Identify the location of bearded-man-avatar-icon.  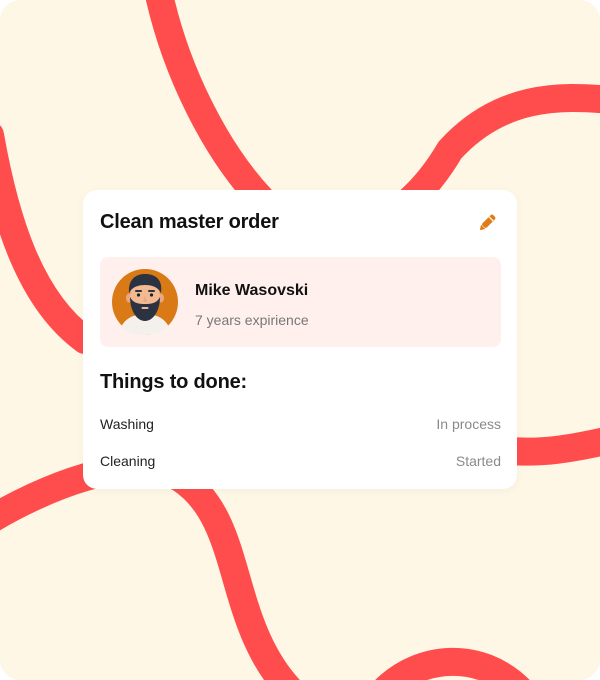
(145, 302).